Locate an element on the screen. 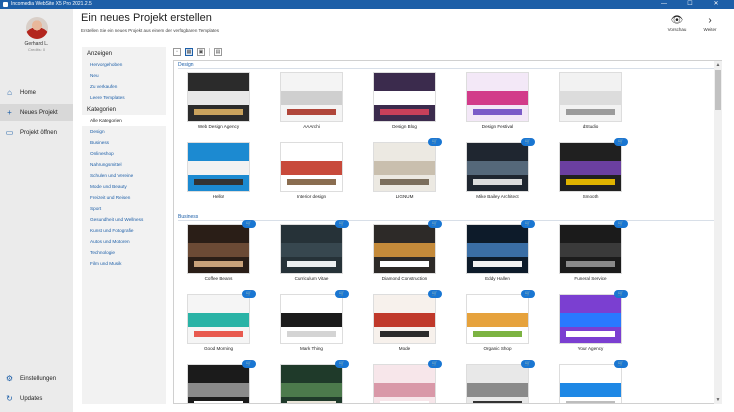 This screenshot has height=412, width=734. category-item: Sport is located at coordinates (124, 208).